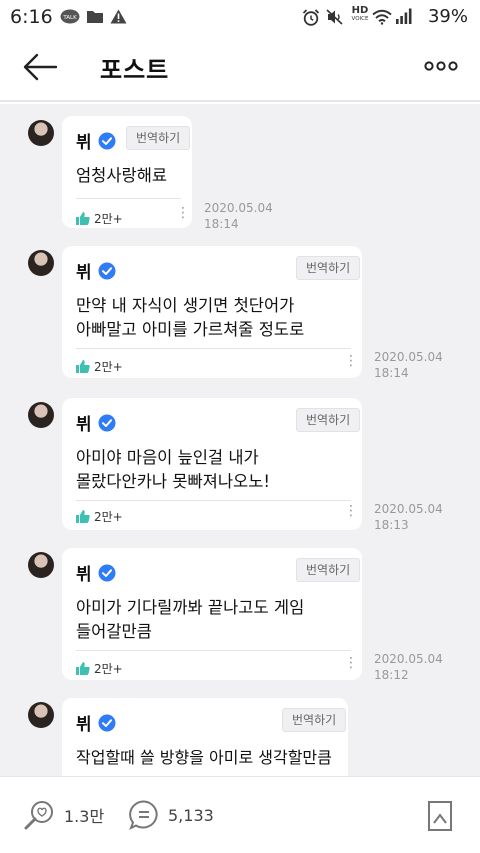  I want to click on svg-text: TALK, so click(69, 18).